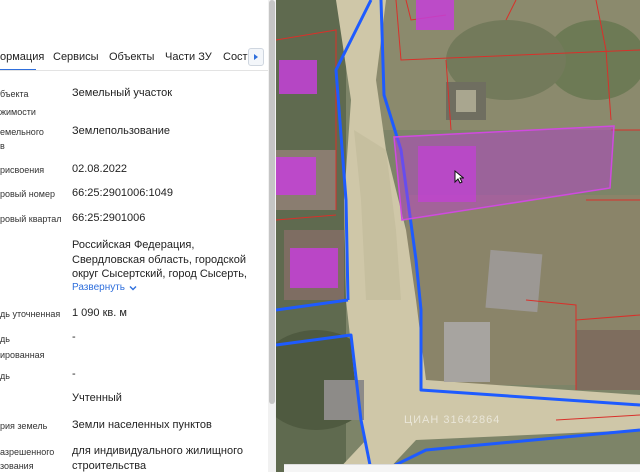 The width and height of the screenshot is (640, 472). What do you see at coordinates (5, 339) in the screenshot?
I see `label-line: дь` at bounding box center [5, 339].